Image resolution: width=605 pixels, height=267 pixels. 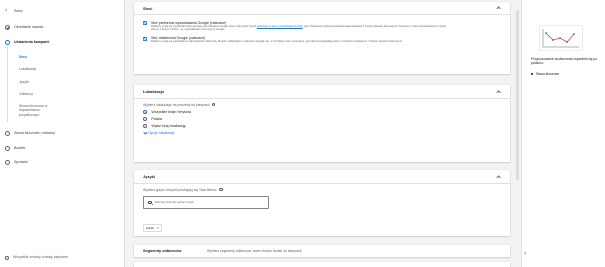 What do you see at coordinates (322, 225) in the screenshot?
I see `selected-languages: polski ×` at bounding box center [322, 225].